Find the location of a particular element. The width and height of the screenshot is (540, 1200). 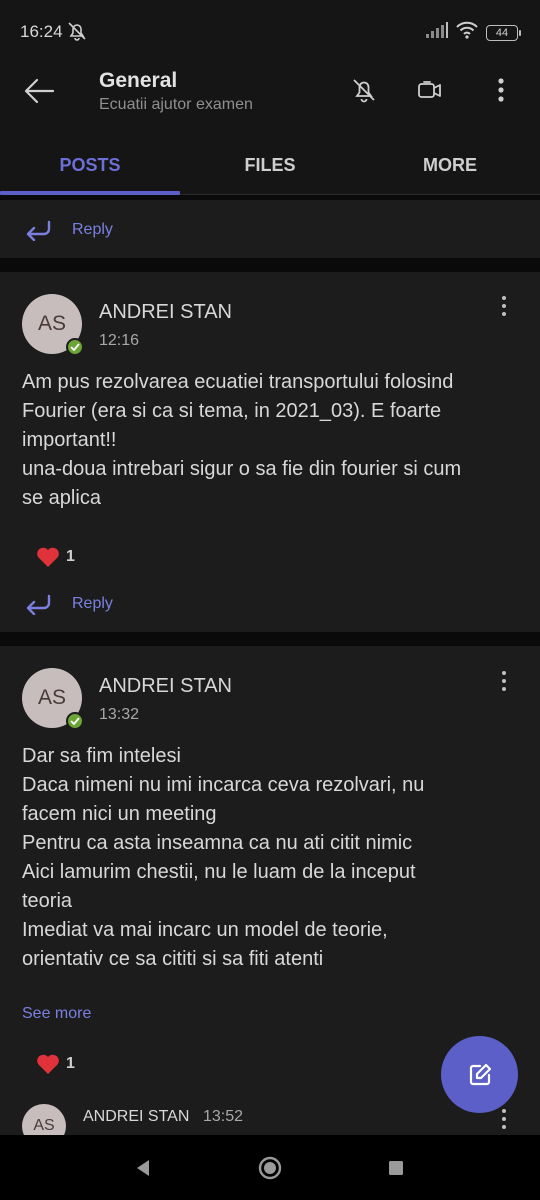

reply-options-button is located at coordinates (504, 1119).